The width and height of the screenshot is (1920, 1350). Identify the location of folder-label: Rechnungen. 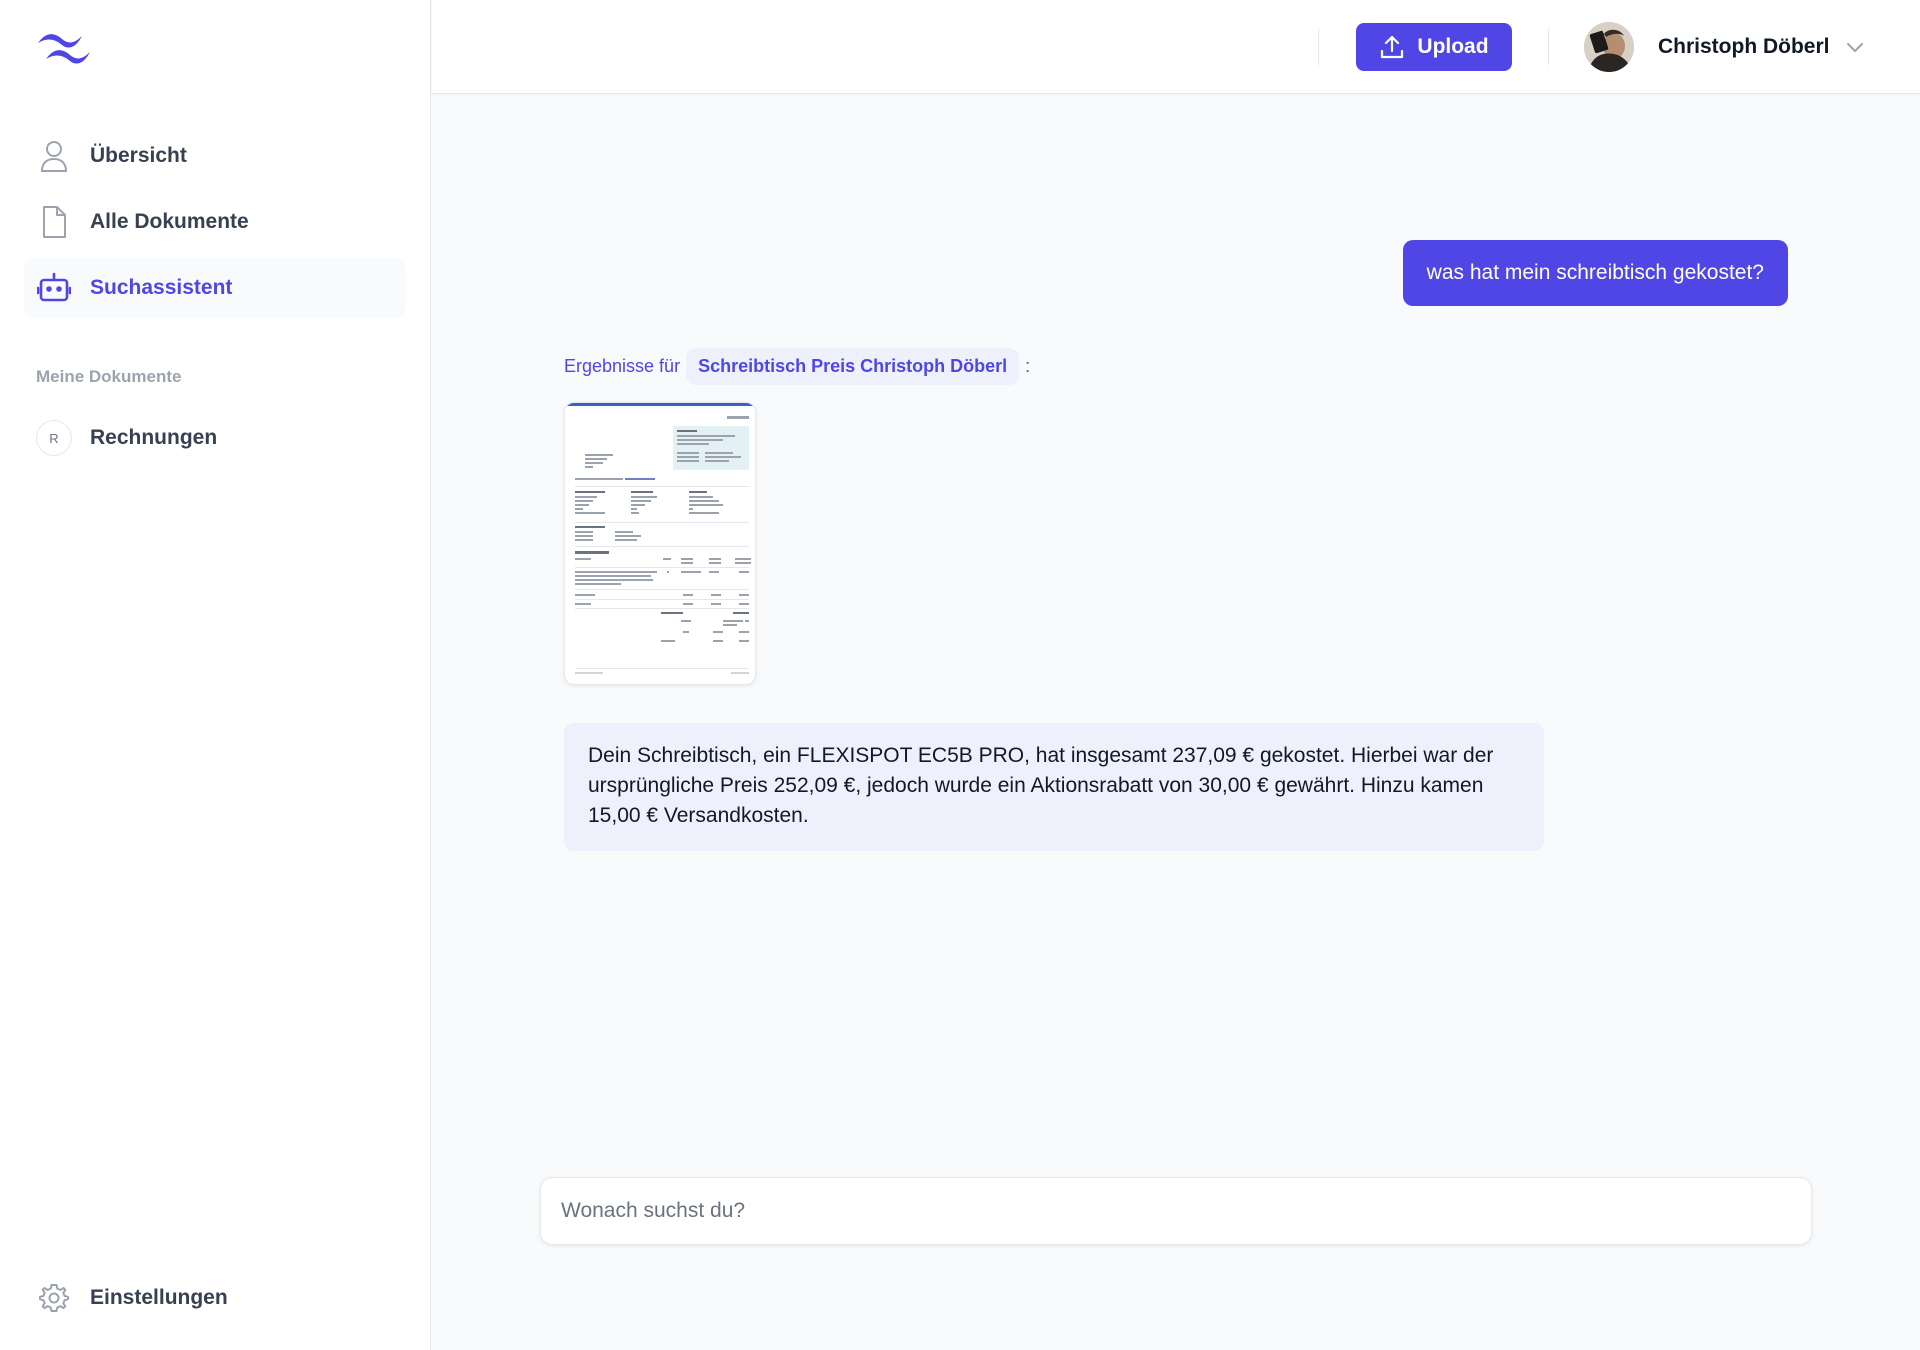
(154, 437).